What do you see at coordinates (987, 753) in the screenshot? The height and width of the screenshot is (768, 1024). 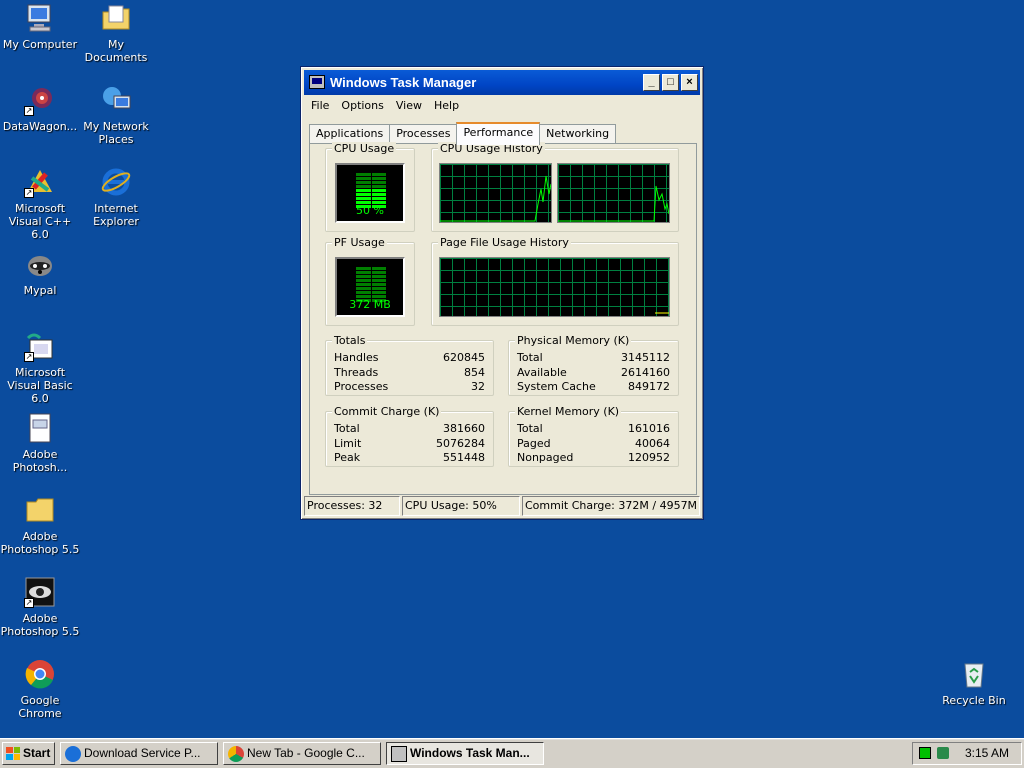 I see `clock: 3:15 AM` at bounding box center [987, 753].